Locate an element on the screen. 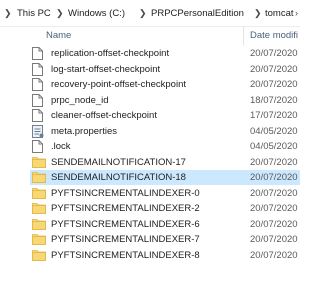 This screenshot has width=320, height=290. file-name: PYFTSINCREMENTALINDEXER-0 is located at coordinates (125, 193).